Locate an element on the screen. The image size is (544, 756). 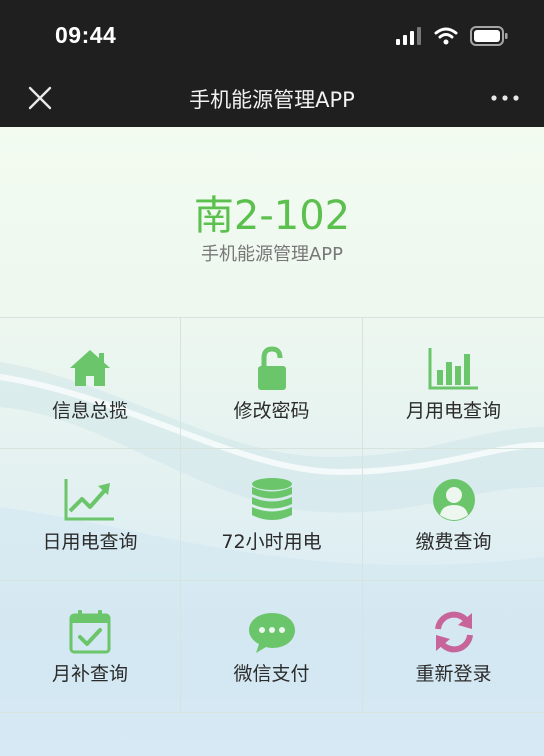
line-chart-icon is located at coordinates (89, 500).